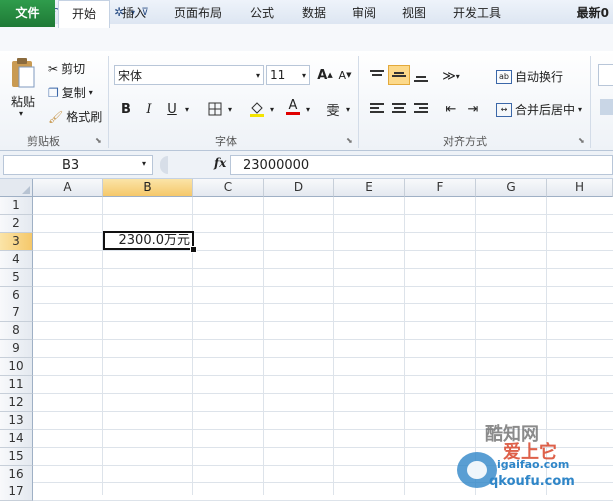  Describe the element at coordinates (539, 109) in the screenshot. I see `merge-center-button: ↔ 合并后居中 ▾` at that location.